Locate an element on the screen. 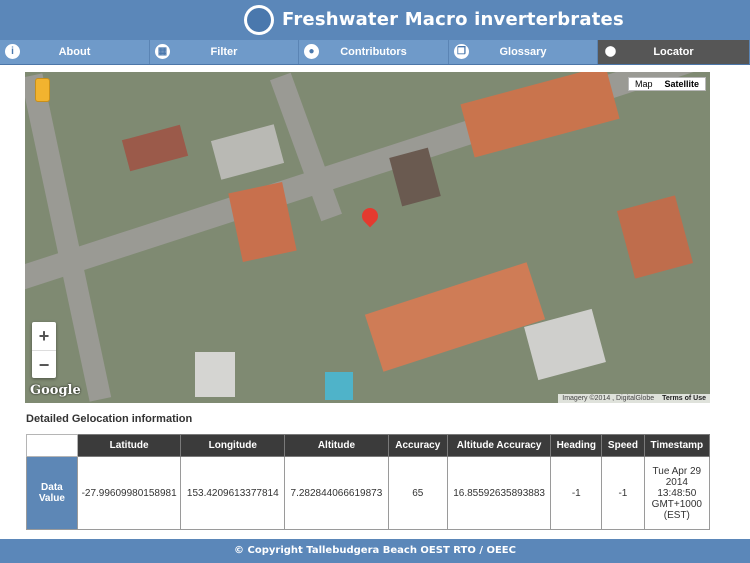 The image size is (750, 563). geolocation-title: Detailed Gelocation information is located at coordinates (109, 419).